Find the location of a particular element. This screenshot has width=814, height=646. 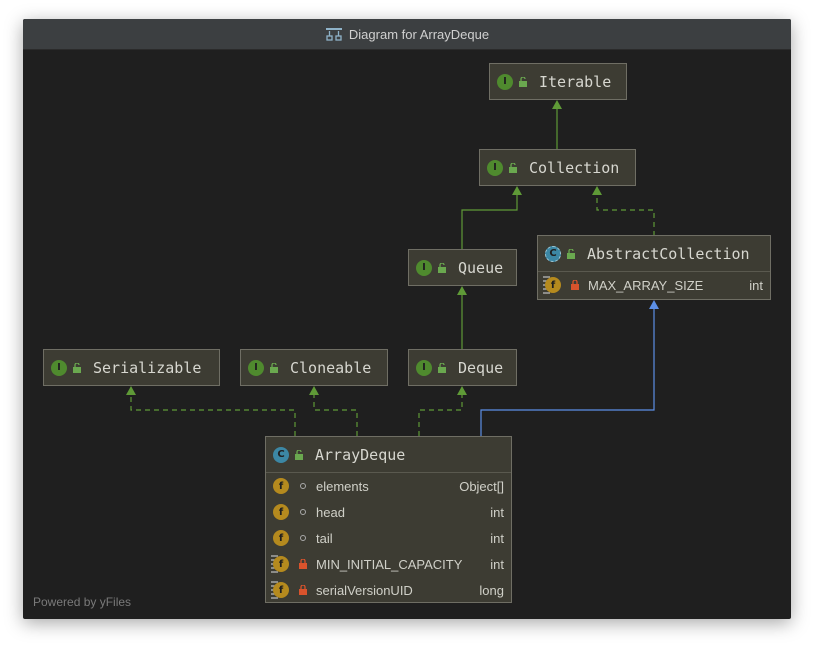

field-name: MIN_INITIAL_CAPACITY is located at coordinates (389, 564).